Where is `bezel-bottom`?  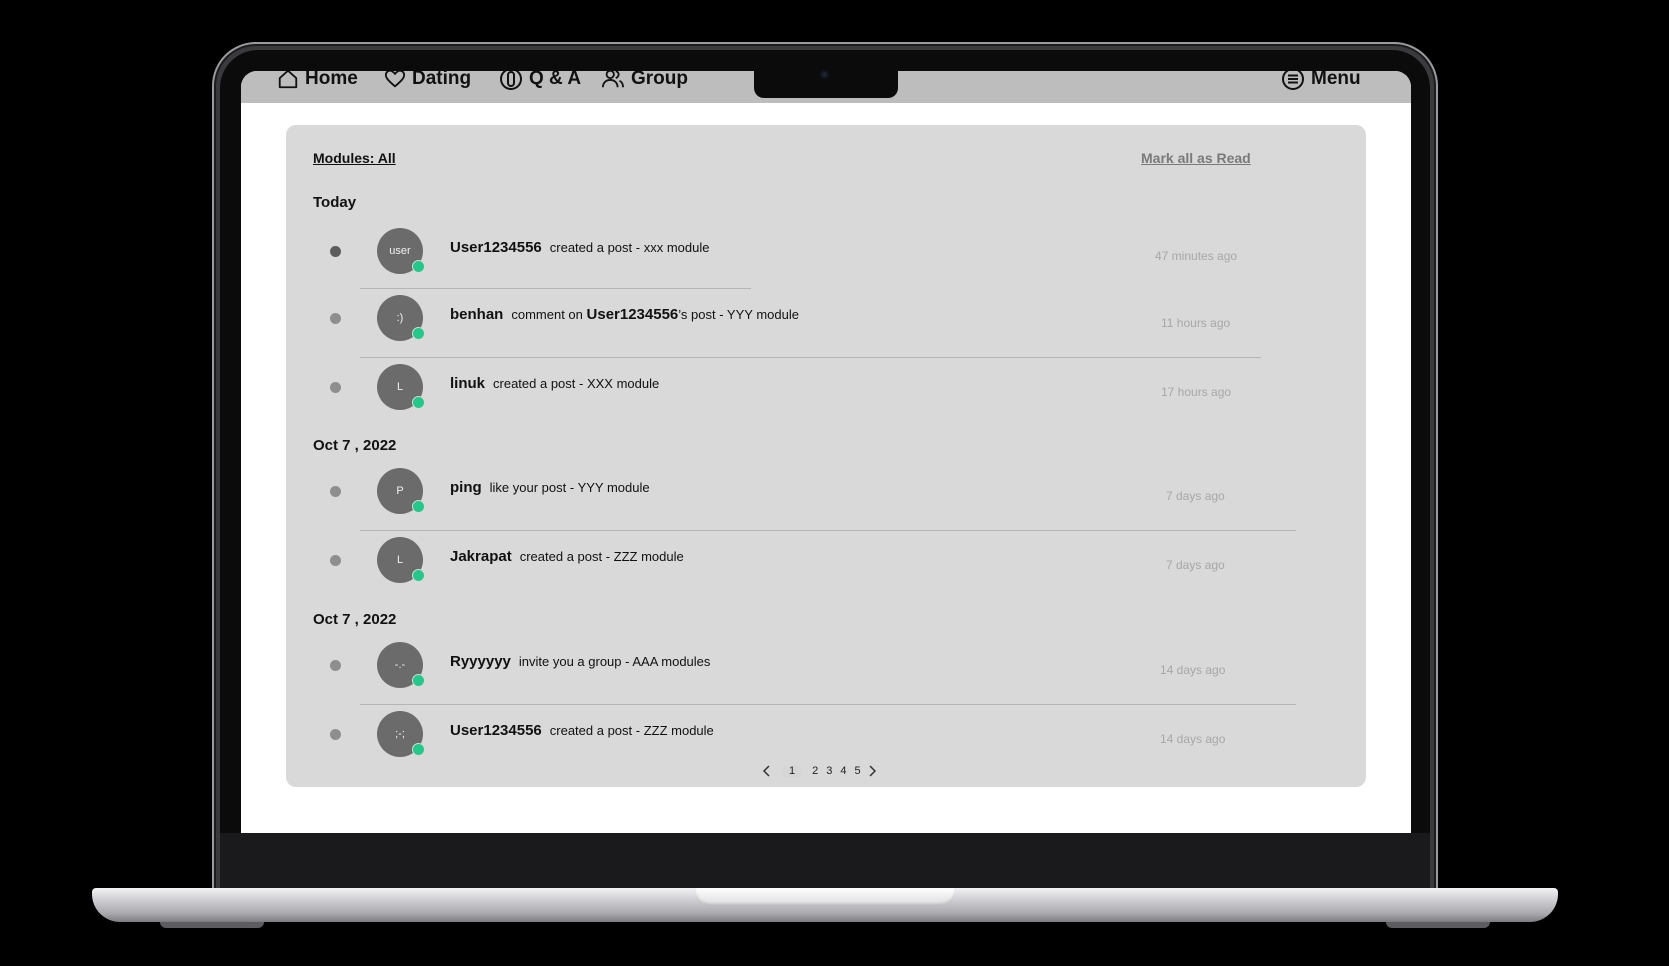 bezel-bottom is located at coordinates (825, 860).